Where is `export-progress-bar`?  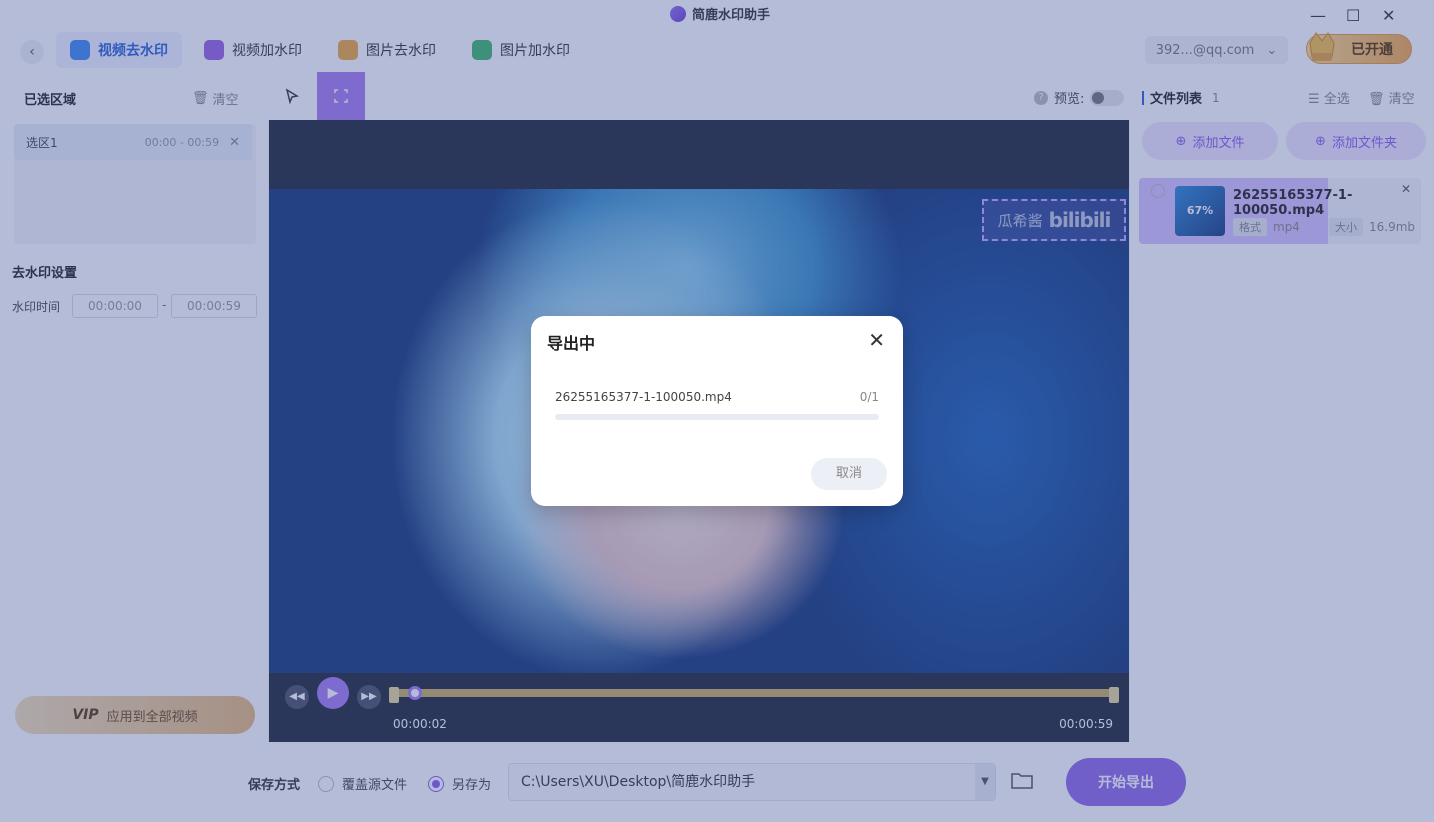
export-progress-bar is located at coordinates (717, 417).